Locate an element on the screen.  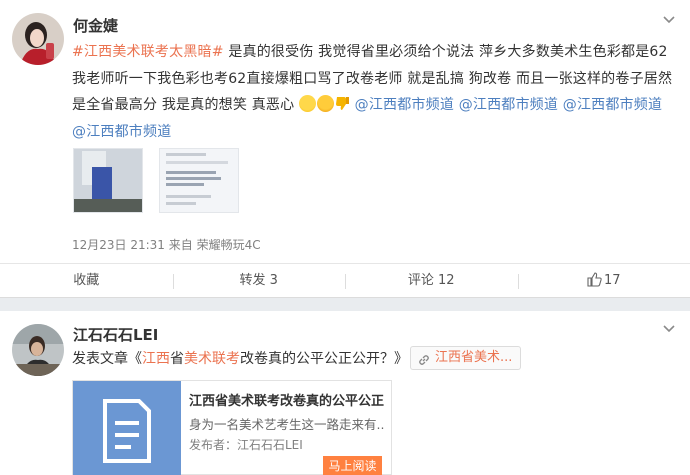
thumbs-down-icon is located at coordinates (342, 103).